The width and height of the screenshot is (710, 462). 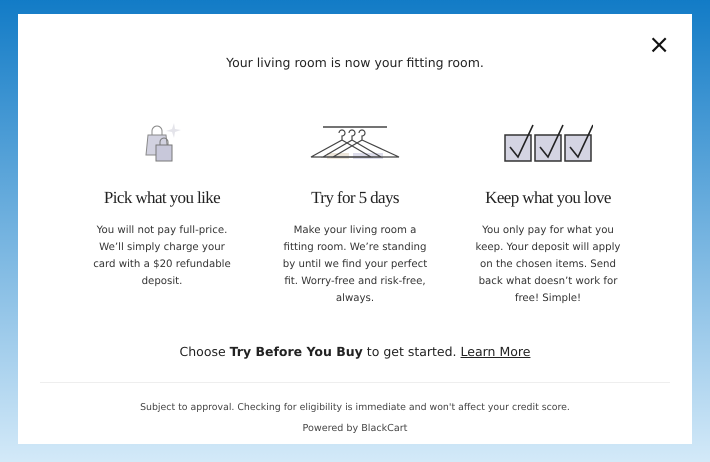 I want to click on call-to-action-text: Choose Try Before You Buy to get started., so click(x=318, y=352).